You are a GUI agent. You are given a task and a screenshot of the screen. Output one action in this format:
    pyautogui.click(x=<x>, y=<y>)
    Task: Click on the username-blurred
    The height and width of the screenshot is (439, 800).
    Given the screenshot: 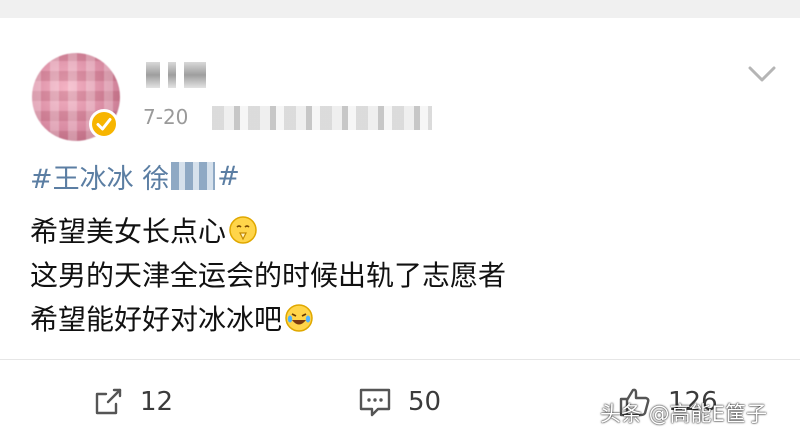 What is the action you would take?
    pyautogui.click(x=196, y=75)
    